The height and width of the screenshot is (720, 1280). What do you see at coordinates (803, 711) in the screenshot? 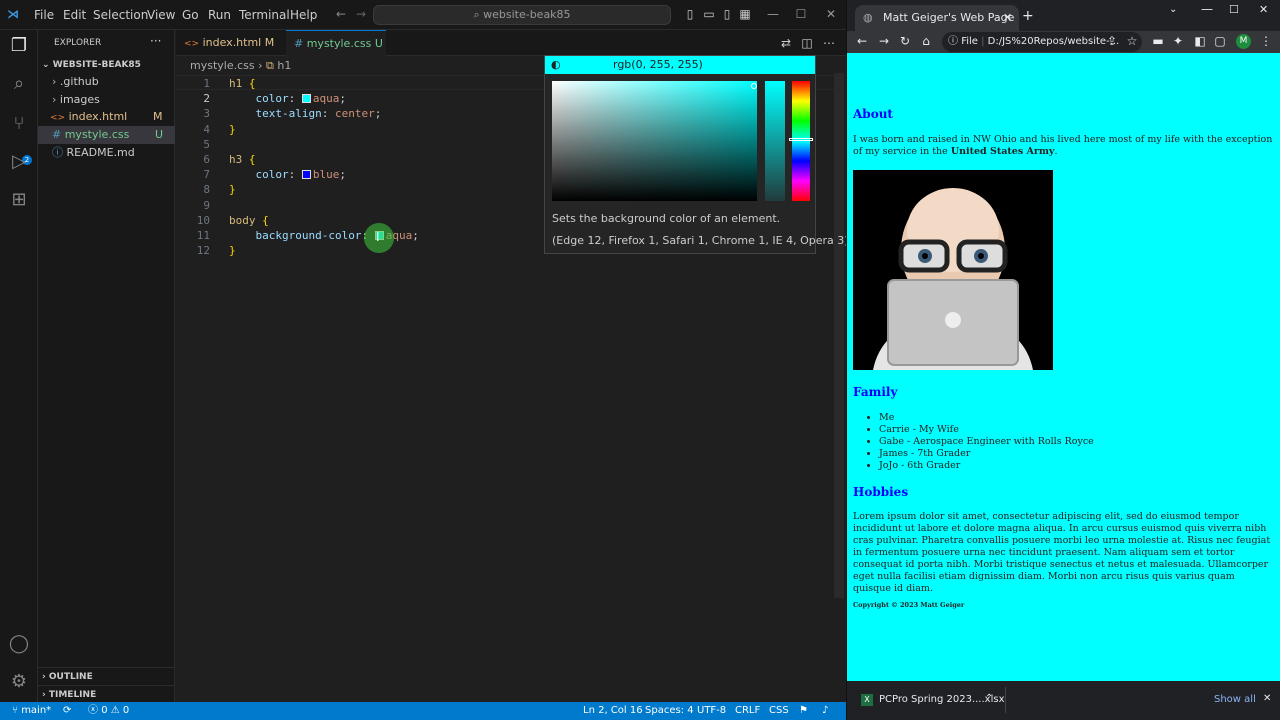
I see `feedback-icon: ⚑` at bounding box center [803, 711].